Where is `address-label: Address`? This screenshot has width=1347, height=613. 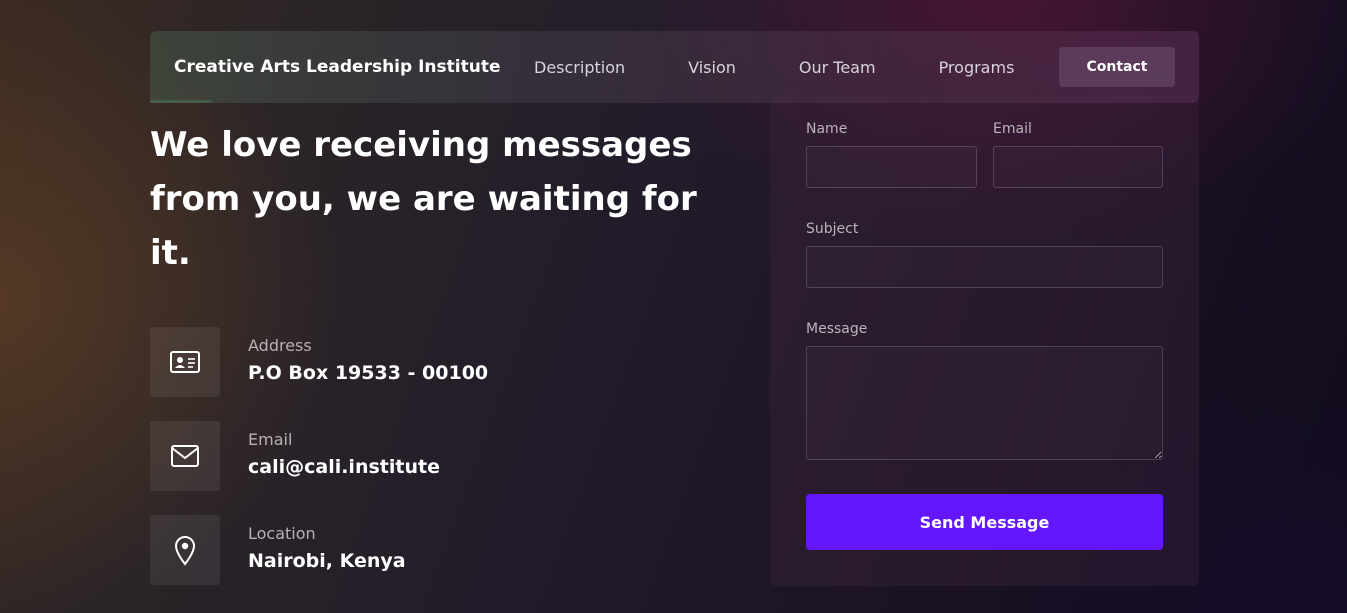 address-label: Address is located at coordinates (280, 345).